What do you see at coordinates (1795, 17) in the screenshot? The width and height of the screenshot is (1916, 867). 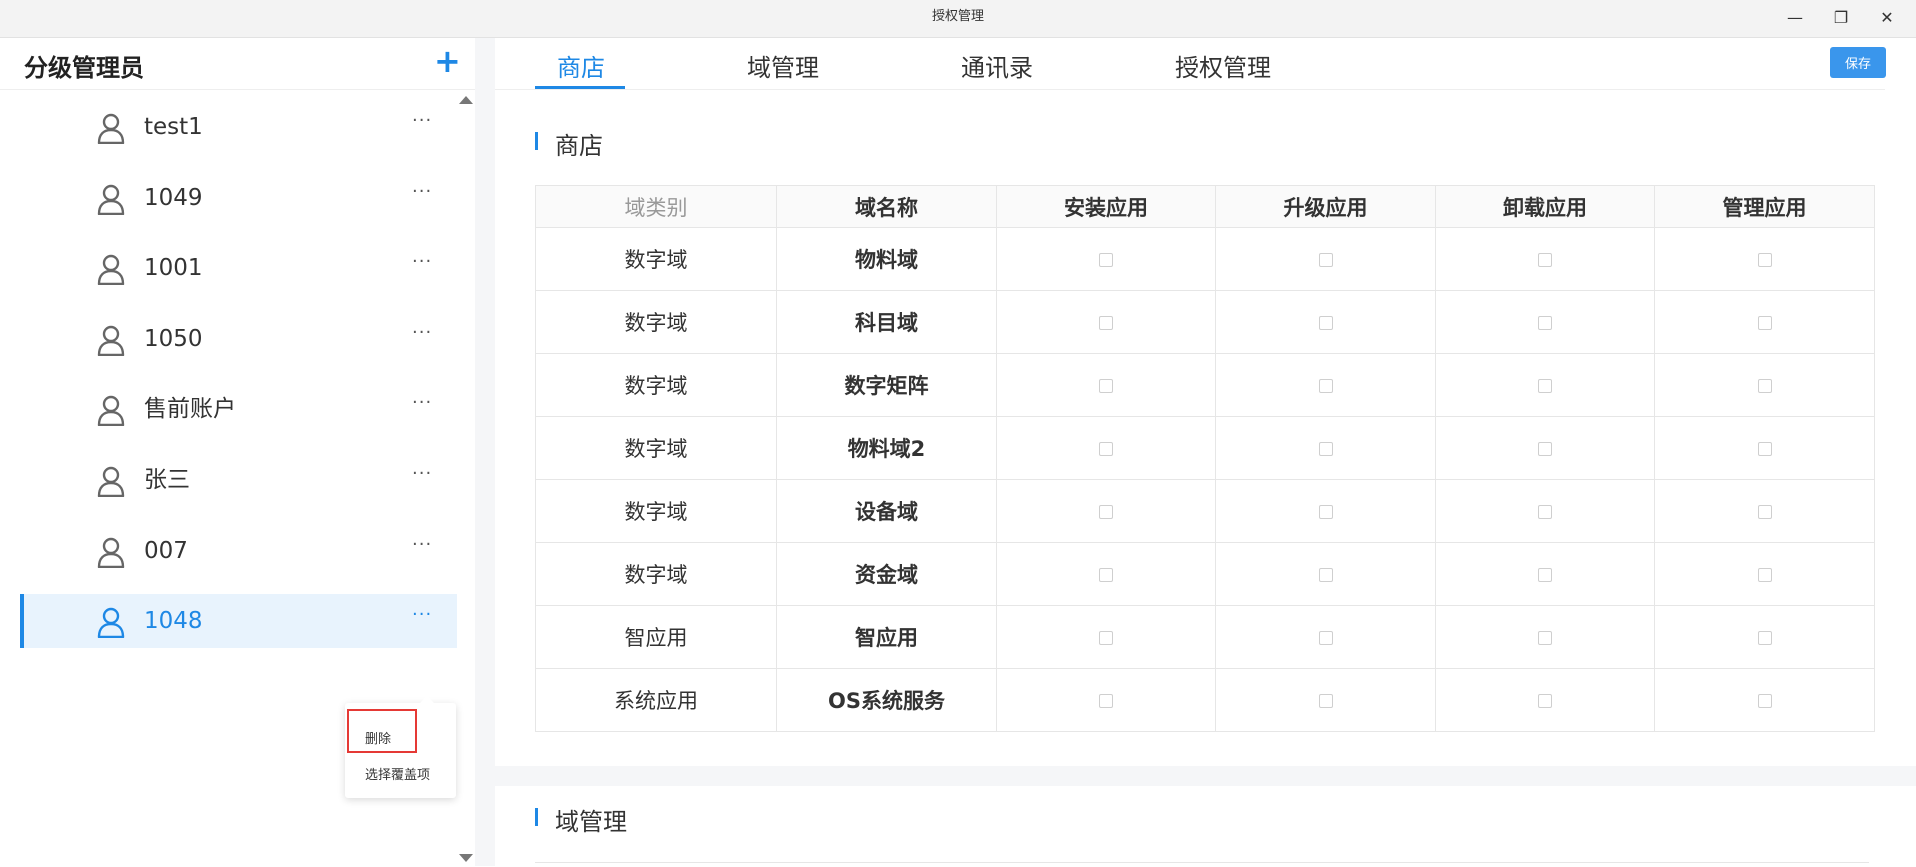 I see `minimize-icon: —` at bounding box center [1795, 17].